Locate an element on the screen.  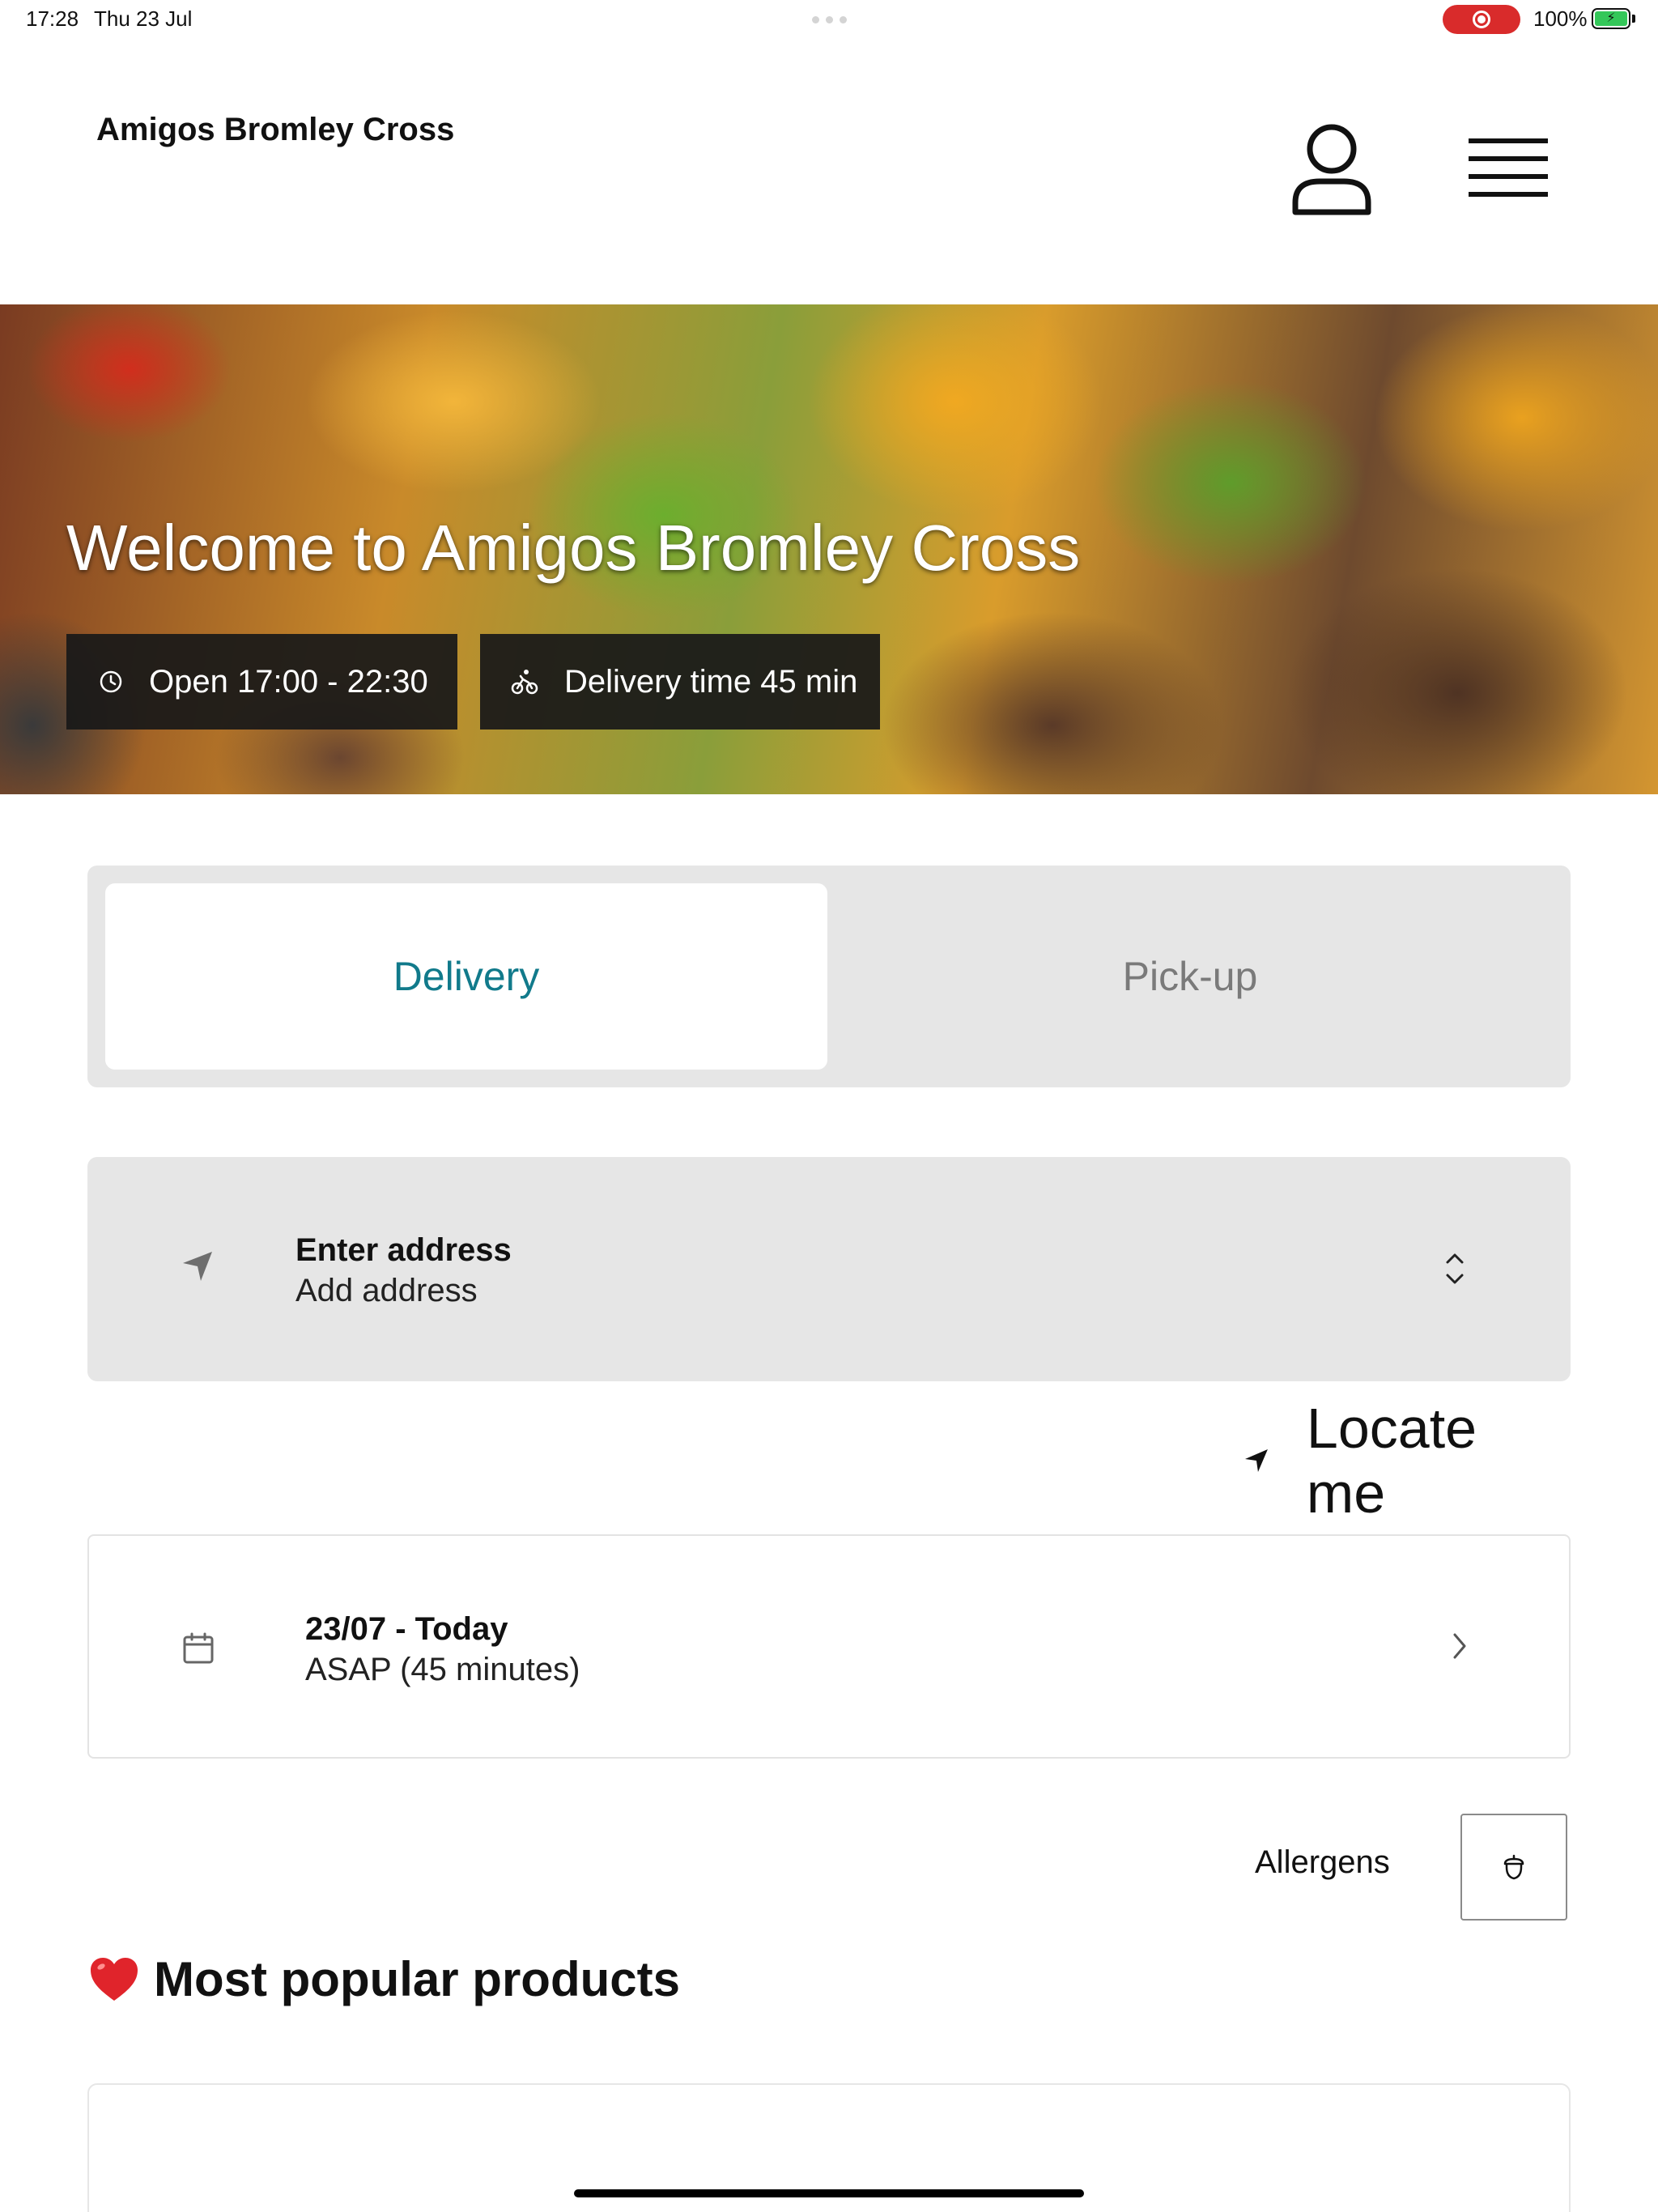
delivery-time-text: Delivery time 45 min is located at coordinates (711, 682).